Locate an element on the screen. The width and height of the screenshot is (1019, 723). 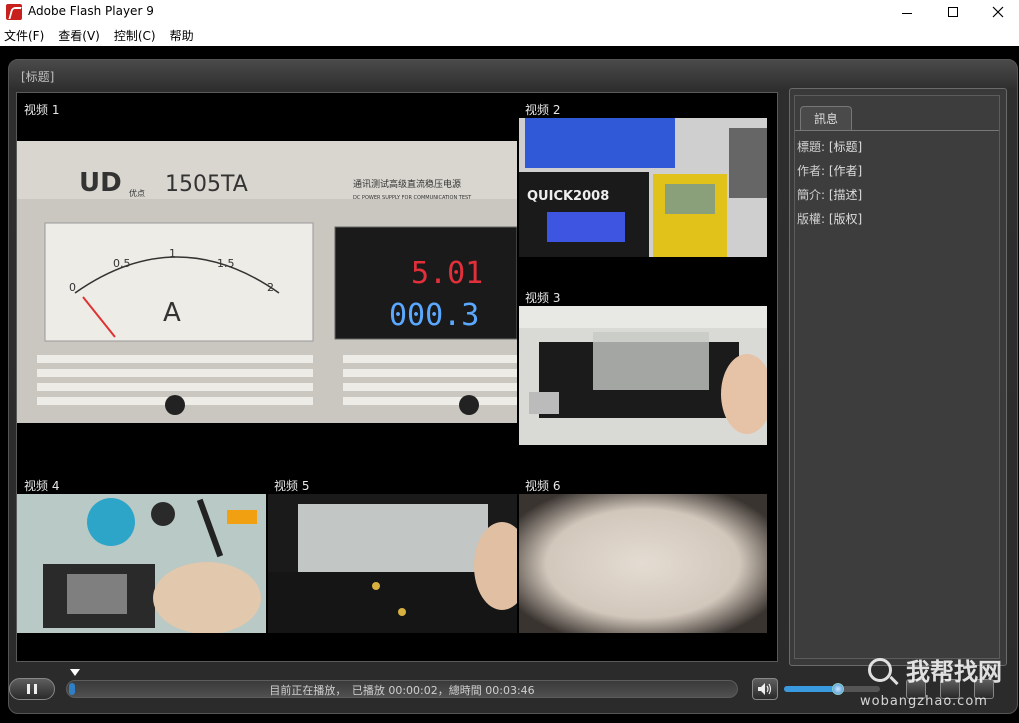
video-6-label: 视频 6 is located at coordinates (543, 486).